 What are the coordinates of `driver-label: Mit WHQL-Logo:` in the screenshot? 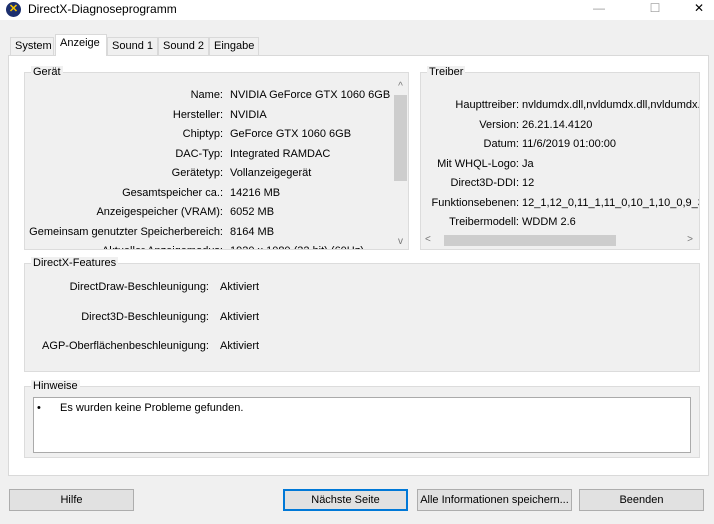 It's located at (478, 163).